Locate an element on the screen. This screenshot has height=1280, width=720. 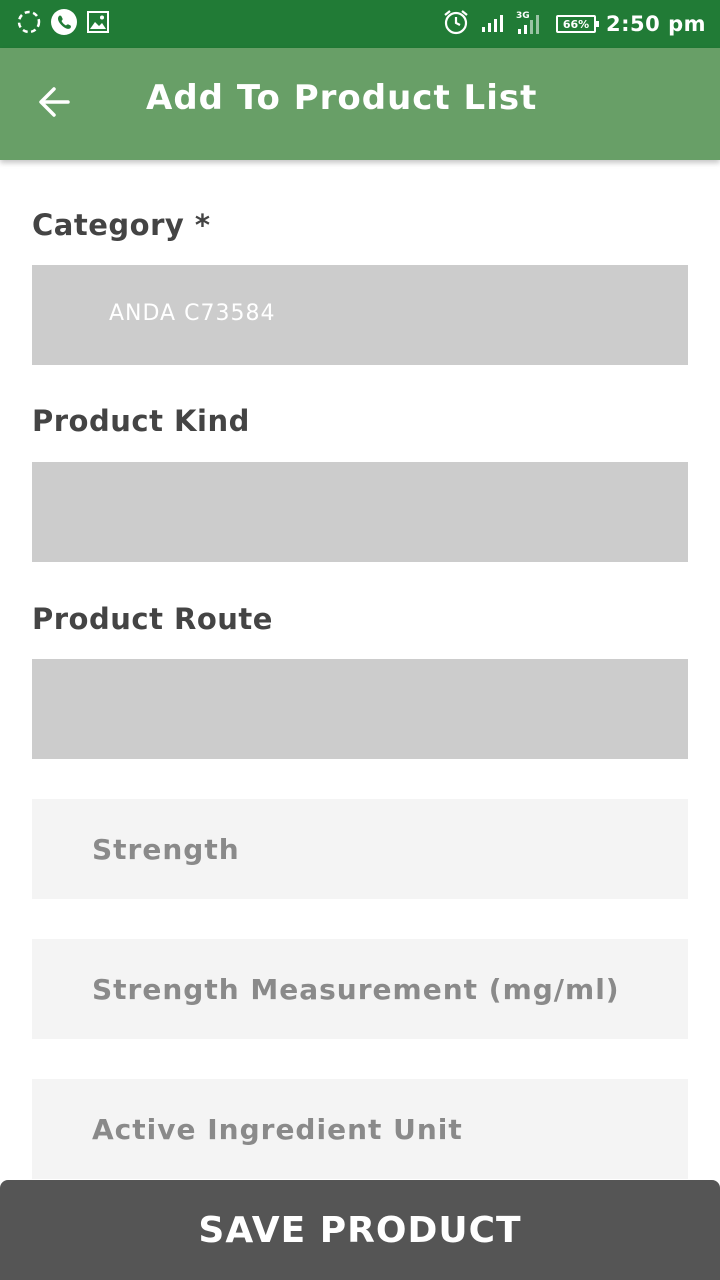
signal-icon is located at coordinates (493, 24).